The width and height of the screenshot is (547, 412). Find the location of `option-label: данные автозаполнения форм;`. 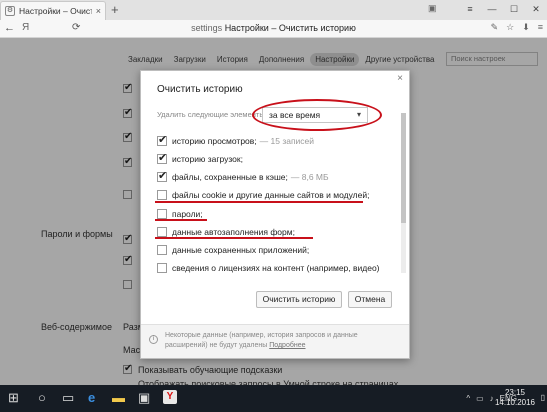

option-label: данные автозаполнения форм; is located at coordinates (233, 232).